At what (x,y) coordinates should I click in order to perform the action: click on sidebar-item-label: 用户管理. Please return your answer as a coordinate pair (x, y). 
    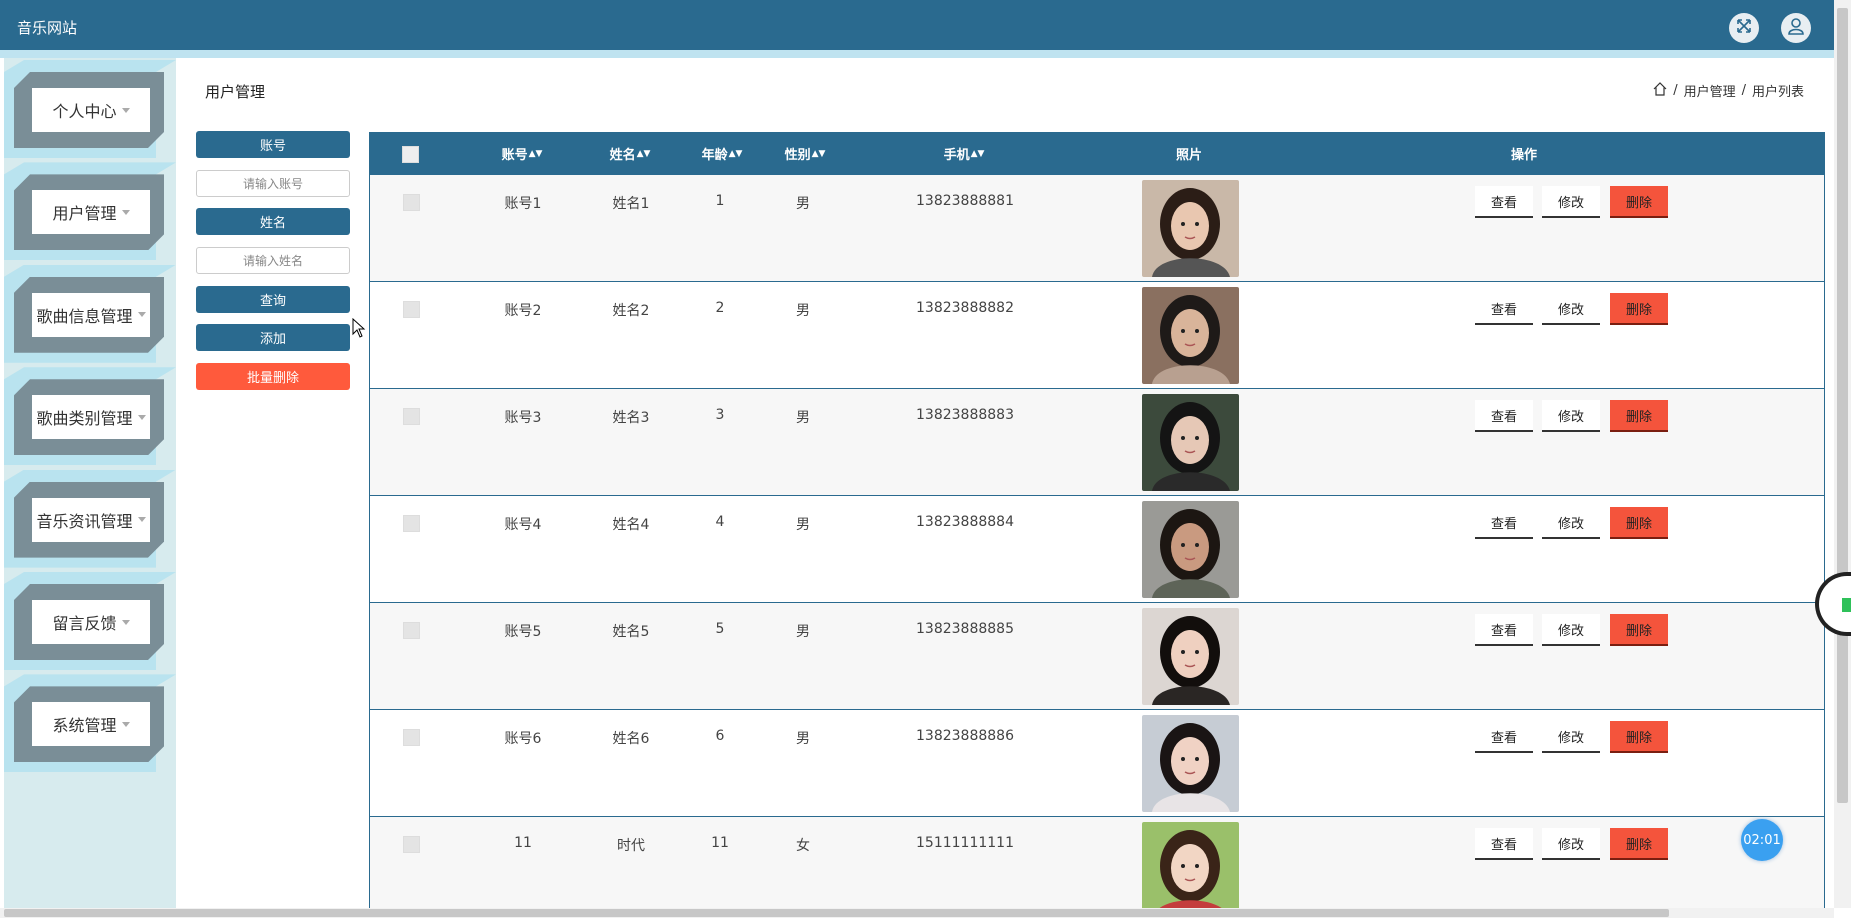
    Looking at the image, I should click on (84, 214).